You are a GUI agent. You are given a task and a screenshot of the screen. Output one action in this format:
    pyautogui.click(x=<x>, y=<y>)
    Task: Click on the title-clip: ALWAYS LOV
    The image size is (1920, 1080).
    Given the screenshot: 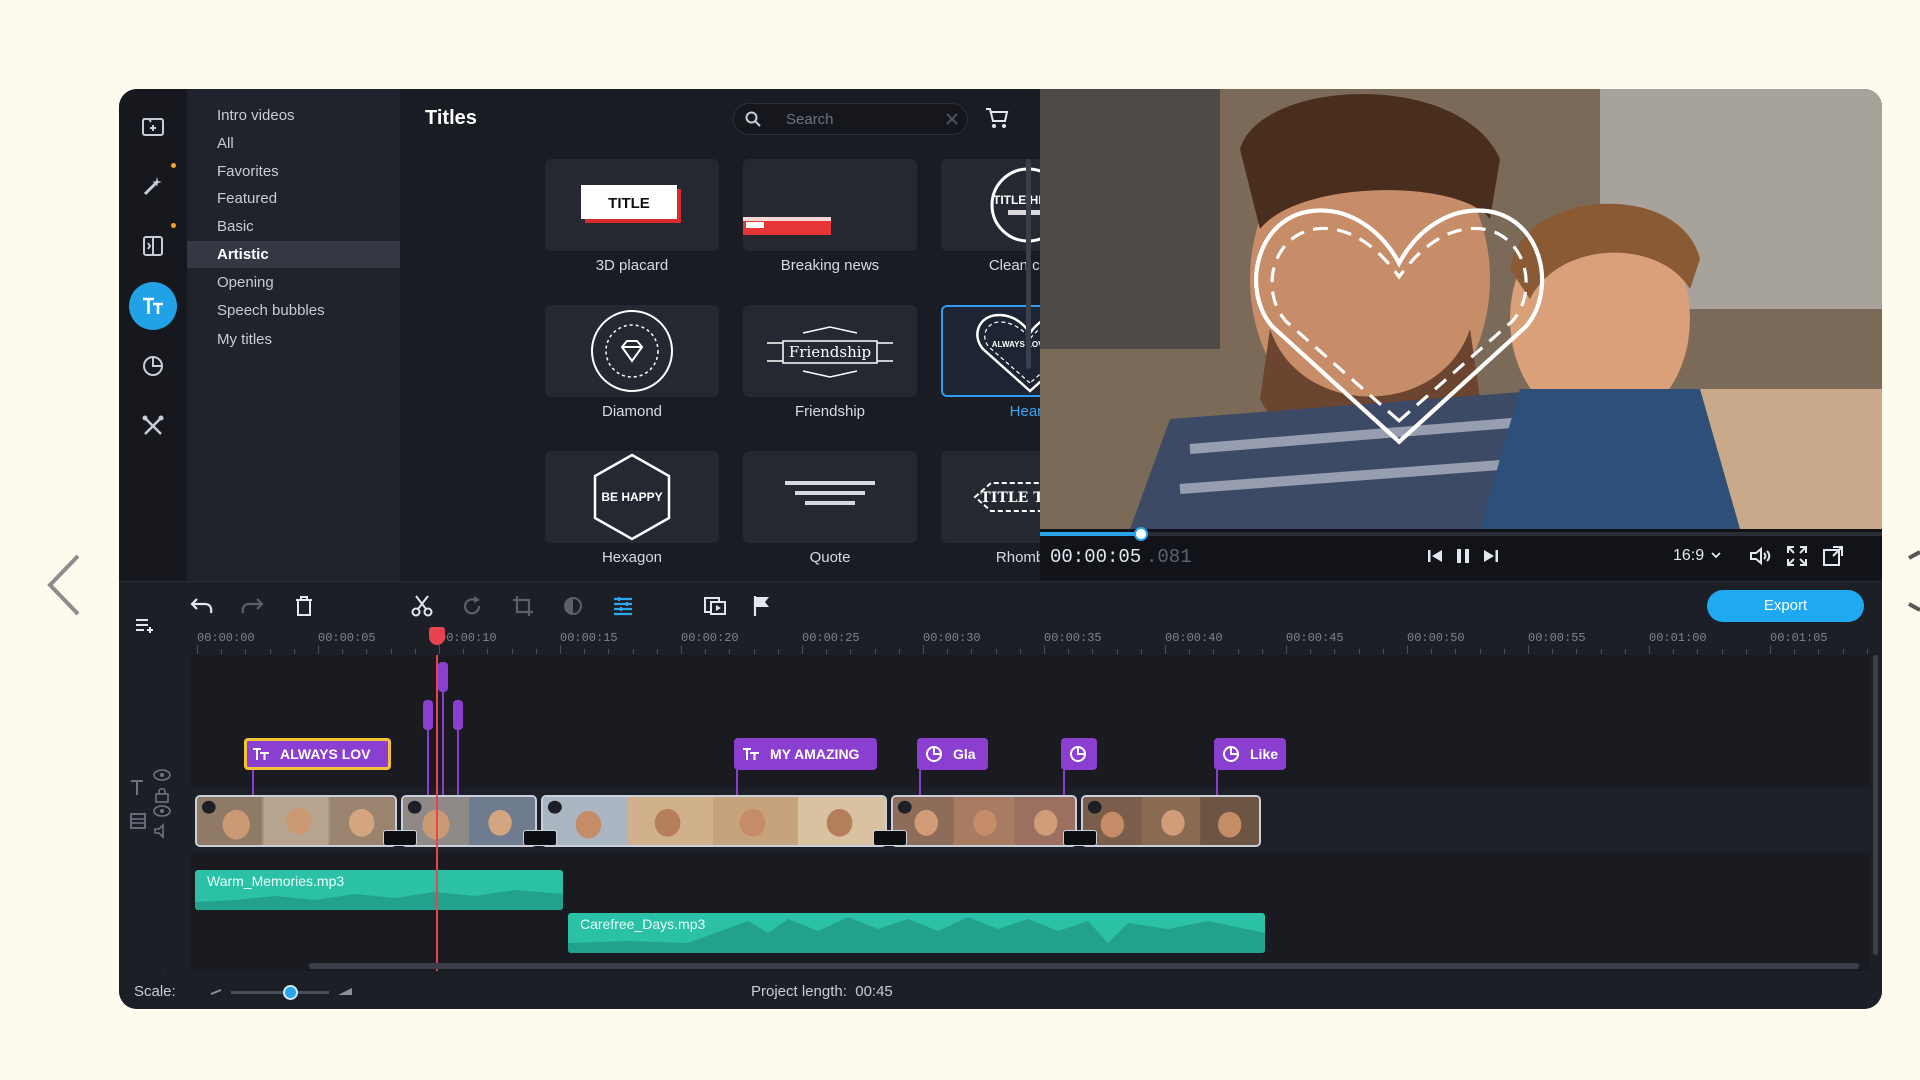 What is the action you would take?
    pyautogui.click(x=317, y=754)
    